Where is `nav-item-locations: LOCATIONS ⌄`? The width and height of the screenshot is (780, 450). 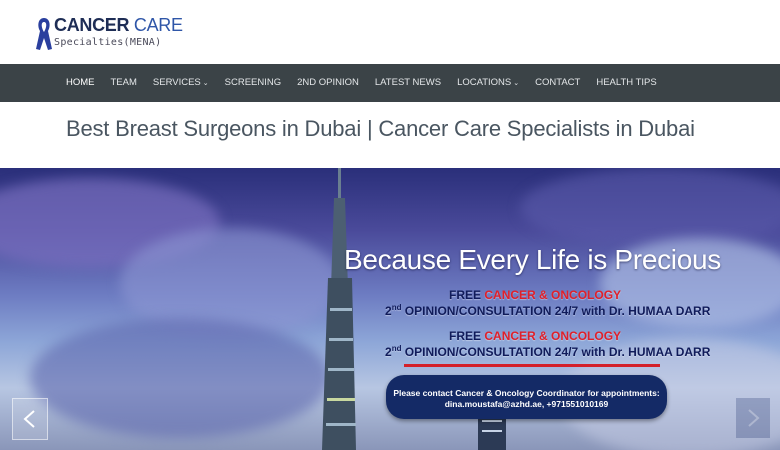 nav-item-locations: LOCATIONS ⌄ is located at coordinates (488, 83).